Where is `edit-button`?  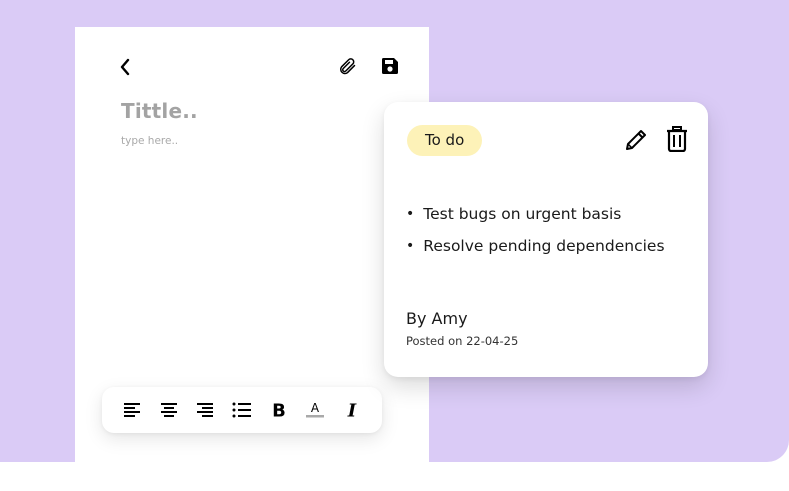 edit-button is located at coordinates (636, 140).